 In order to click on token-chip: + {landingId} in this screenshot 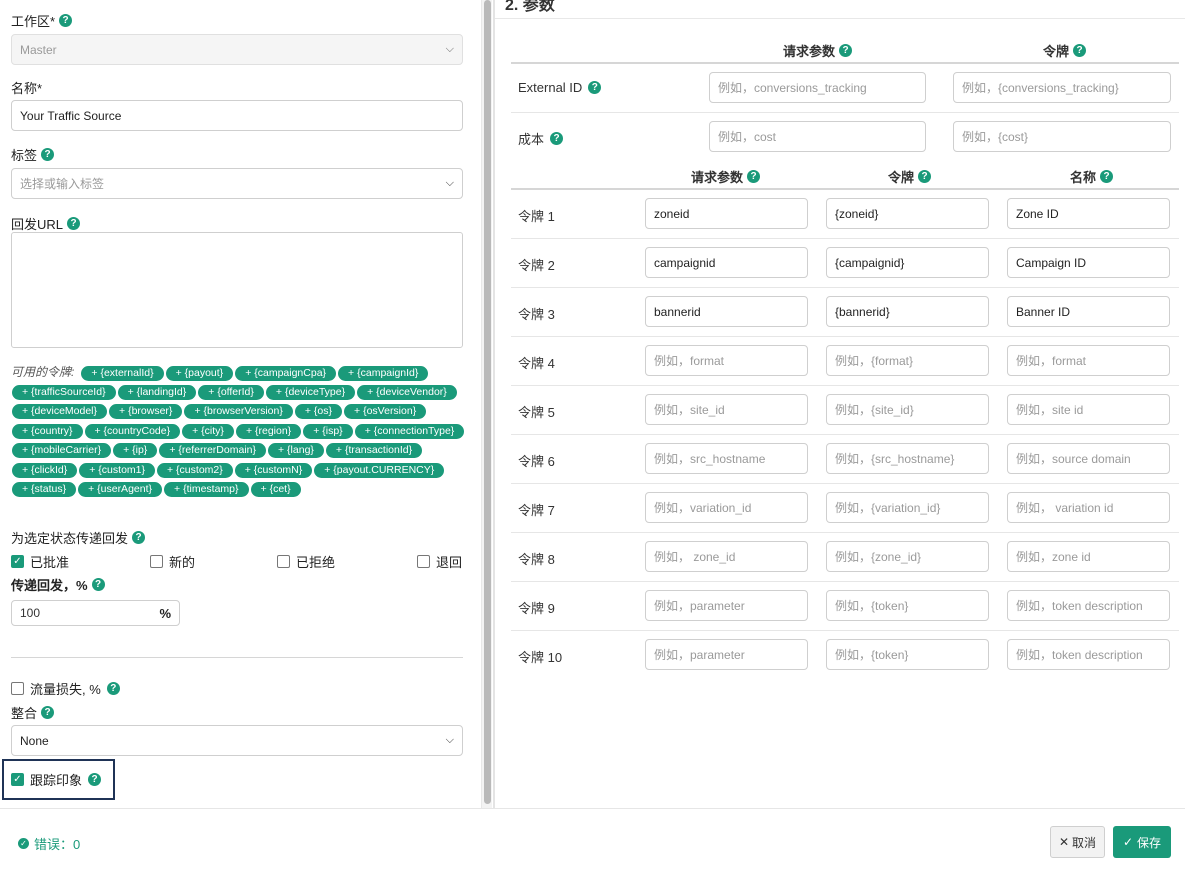, I will do `click(157, 392)`.